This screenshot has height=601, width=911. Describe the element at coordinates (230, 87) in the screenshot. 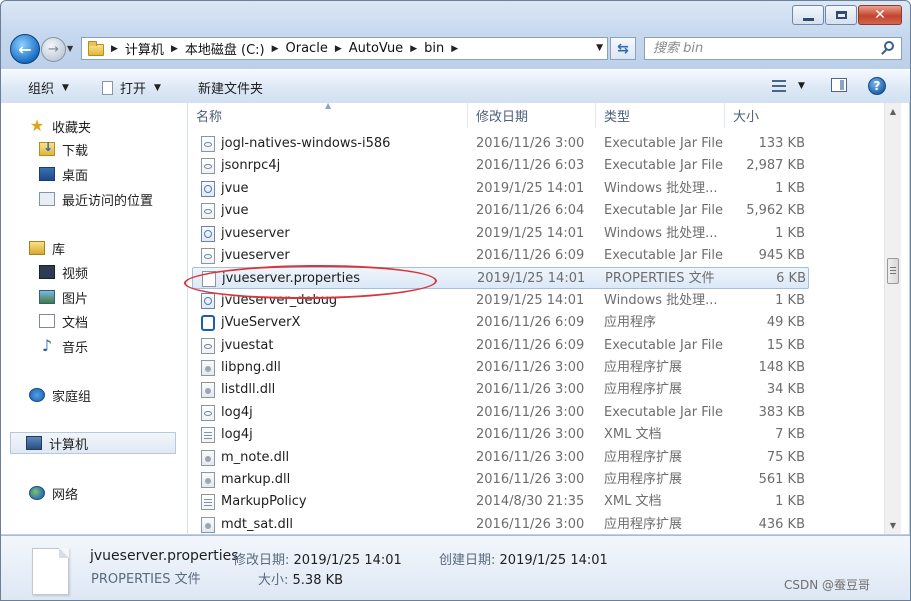

I see `new-folder-button: 新建文件夹` at that location.